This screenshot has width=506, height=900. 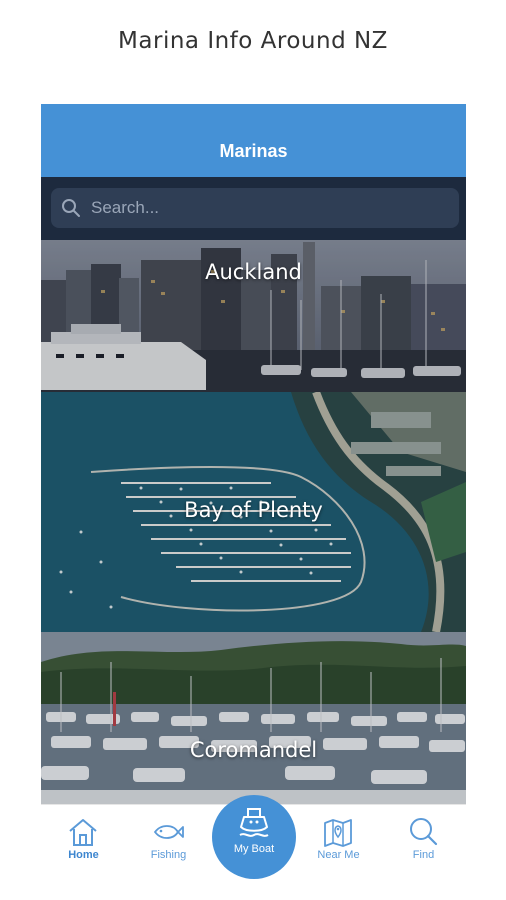 What do you see at coordinates (168, 840) in the screenshot?
I see `tab-fishing: Fishing` at bounding box center [168, 840].